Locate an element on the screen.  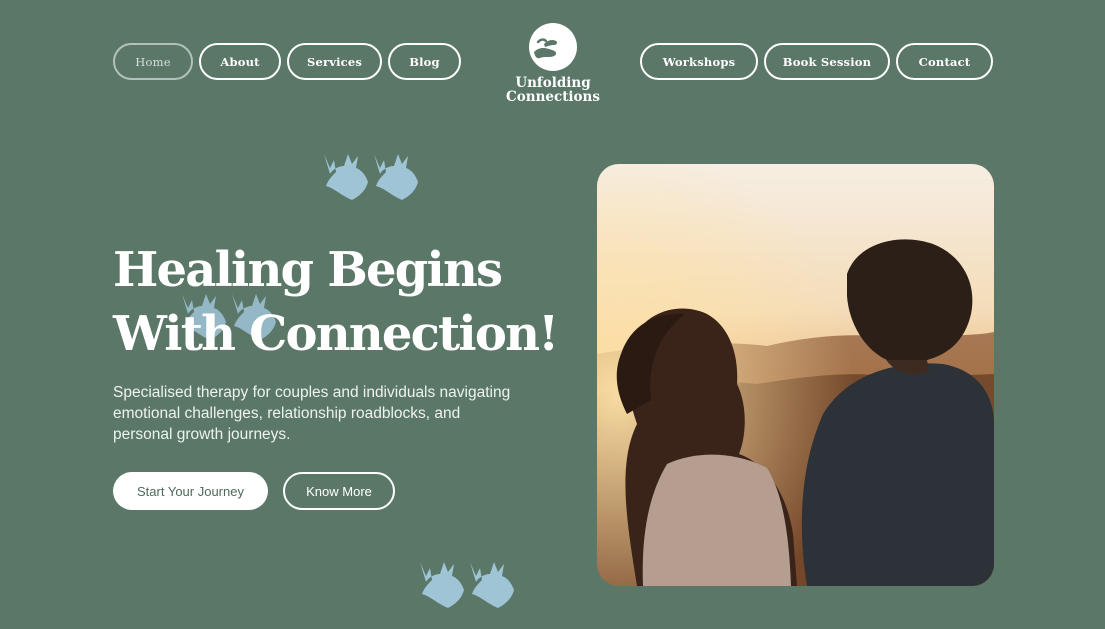
nav-blog-button: Blog is located at coordinates (424, 61).